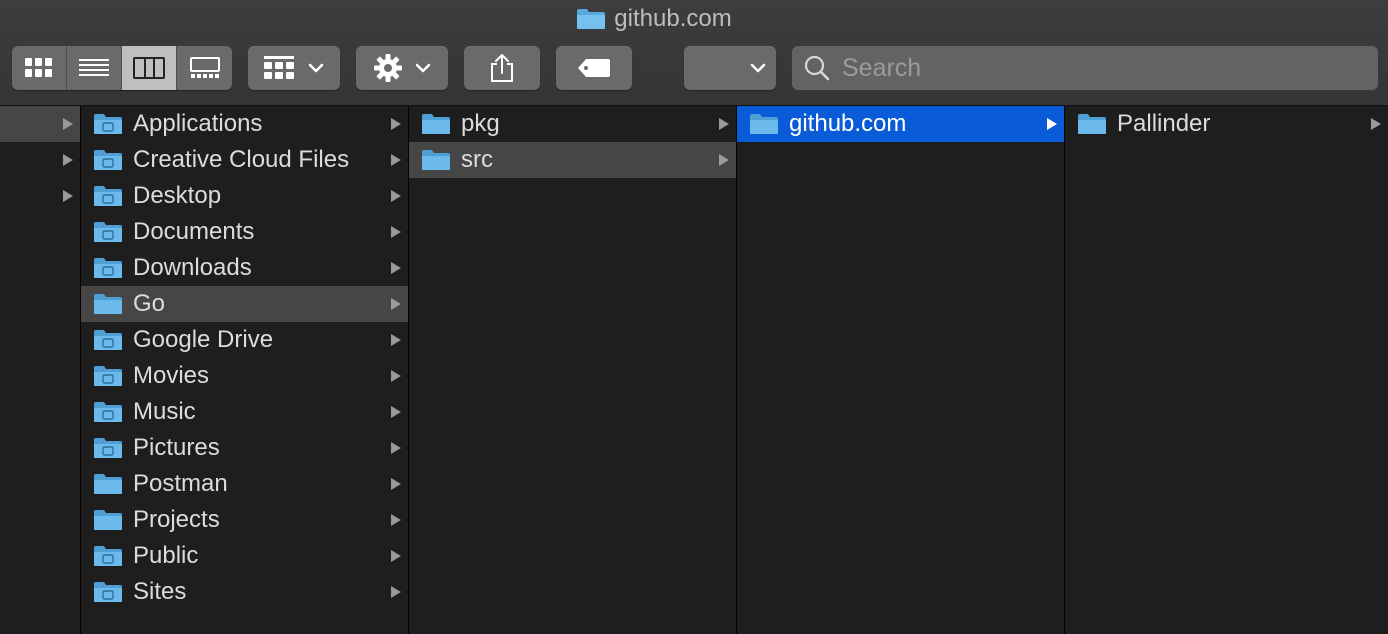 This screenshot has width=1388, height=634. I want to click on list-item: Creative Cloud Files, so click(244, 160).